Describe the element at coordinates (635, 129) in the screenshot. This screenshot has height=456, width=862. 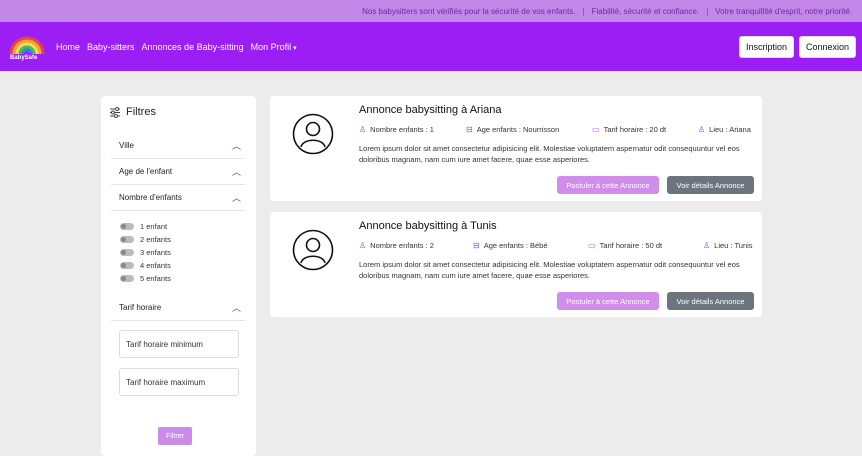
I see `annonce-tarif-text: Tarif horaire : 20 dt` at that location.